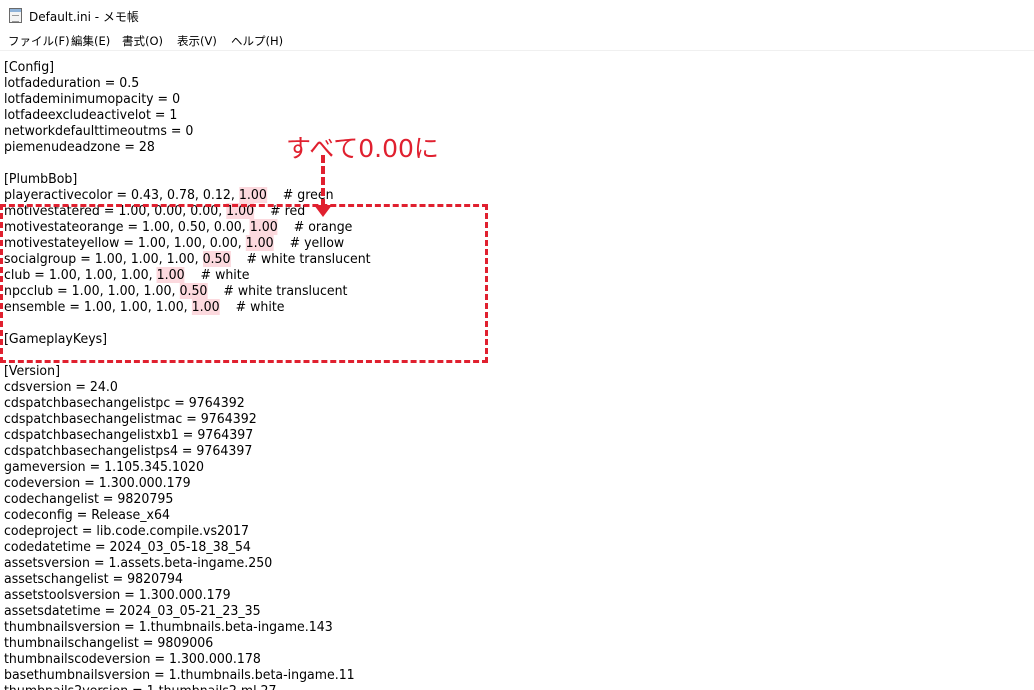 This screenshot has height=690, width=1034. What do you see at coordinates (252, 195) in the screenshot?
I see `highlighted-alpha-value: 1.00` at bounding box center [252, 195].